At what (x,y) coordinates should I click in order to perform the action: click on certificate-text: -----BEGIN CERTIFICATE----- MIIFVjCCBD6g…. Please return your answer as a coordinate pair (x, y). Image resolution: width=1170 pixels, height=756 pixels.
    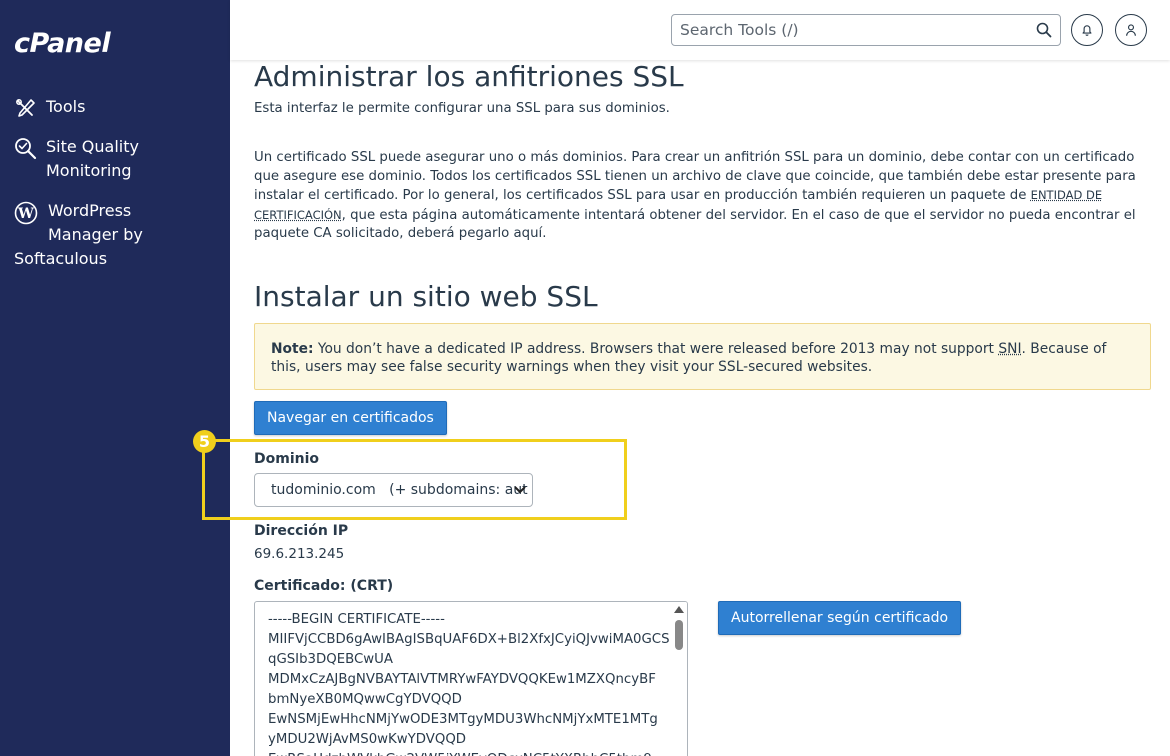
    Looking at the image, I should click on (469, 684).